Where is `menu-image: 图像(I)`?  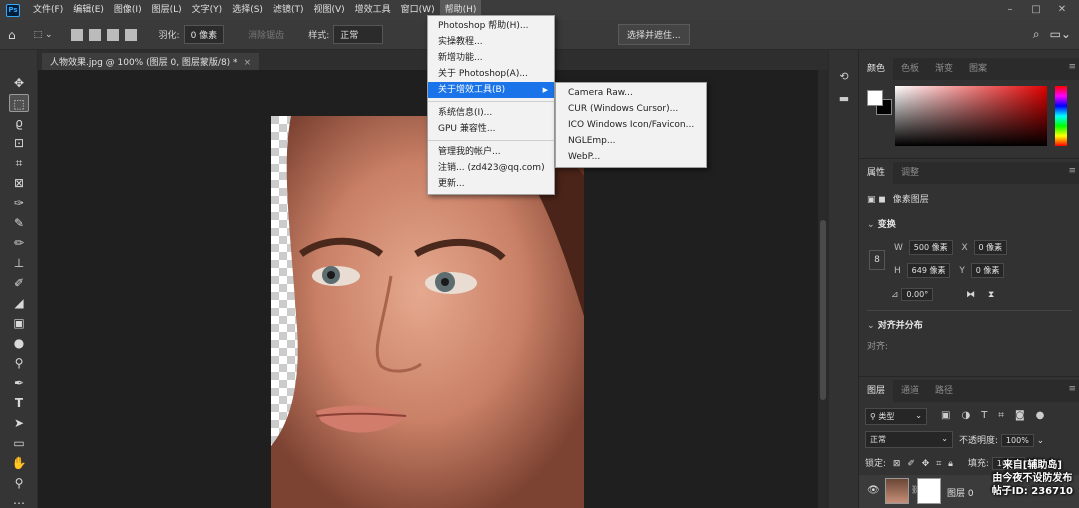 menu-image: 图像(I) is located at coordinates (128, 10).